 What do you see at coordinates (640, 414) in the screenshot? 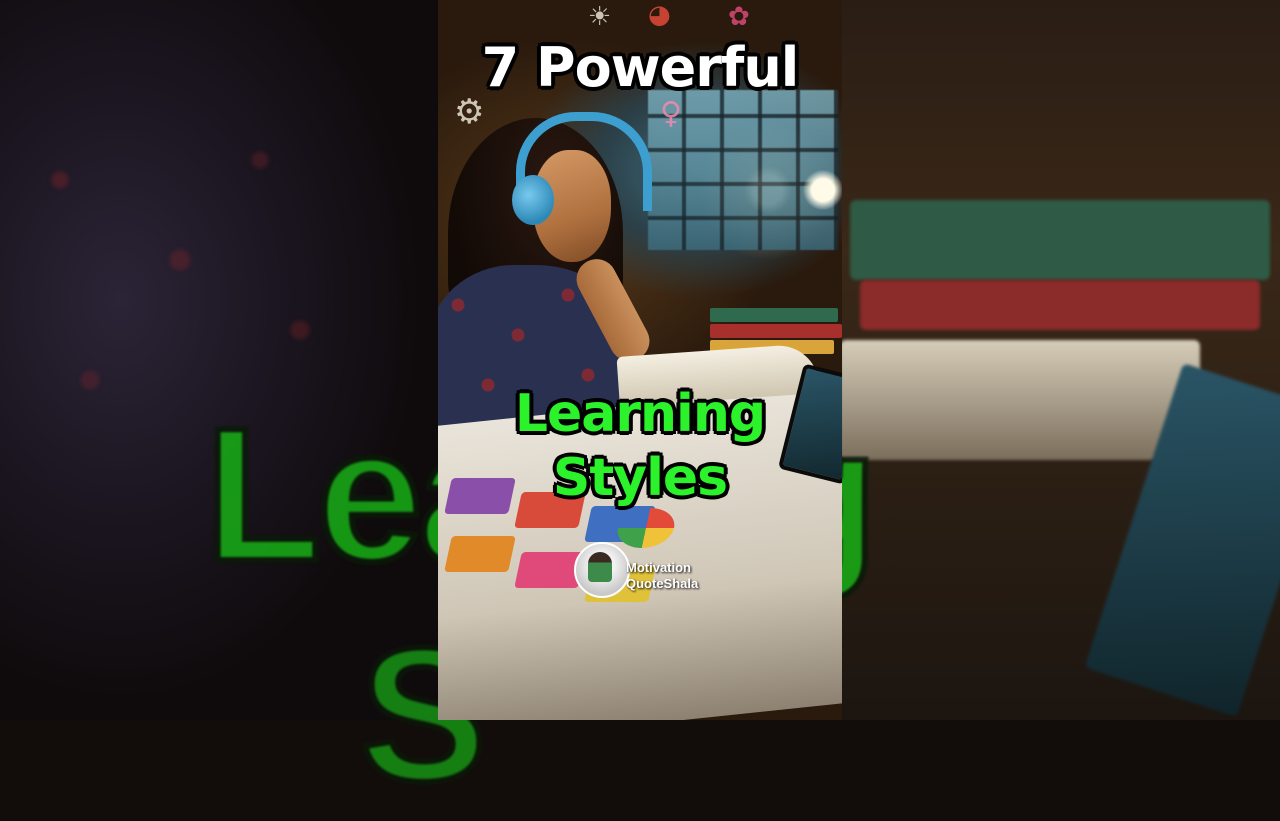
I see `title-learning: Learning` at bounding box center [640, 414].